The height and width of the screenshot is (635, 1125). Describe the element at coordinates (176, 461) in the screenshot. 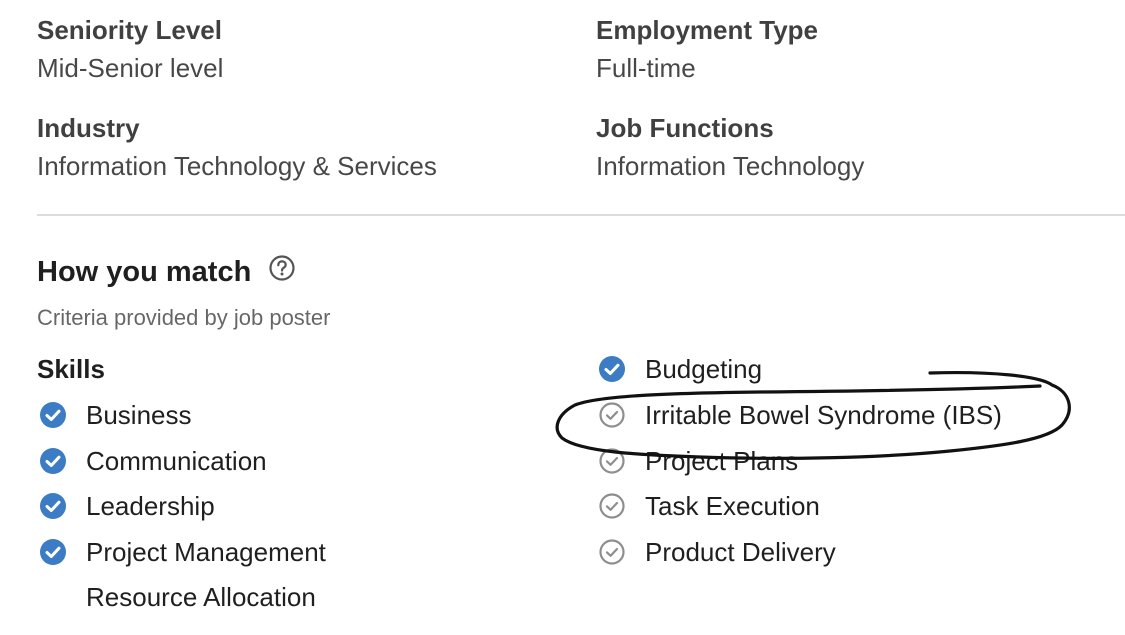

I see `skill-label: Communication` at that location.